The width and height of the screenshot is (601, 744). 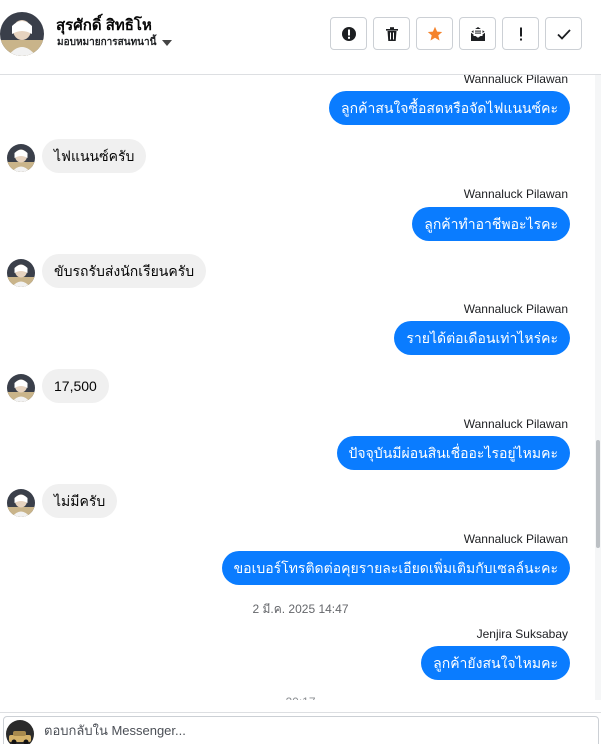 What do you see at coordinates (124, 271) in the screenshot?
I see `incoming-message-bubble: ขับรถรับส่งนักเรียนครับ` at bounding box center [124, 271].